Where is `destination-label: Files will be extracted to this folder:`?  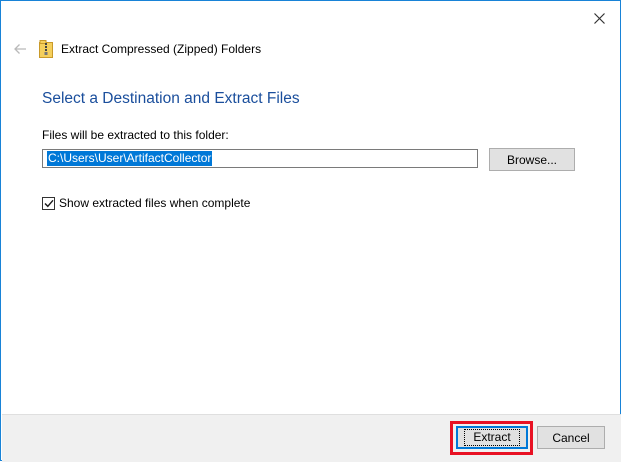 destination-label: Files will be extracted to this folder: is located at coordinates (135, 135).